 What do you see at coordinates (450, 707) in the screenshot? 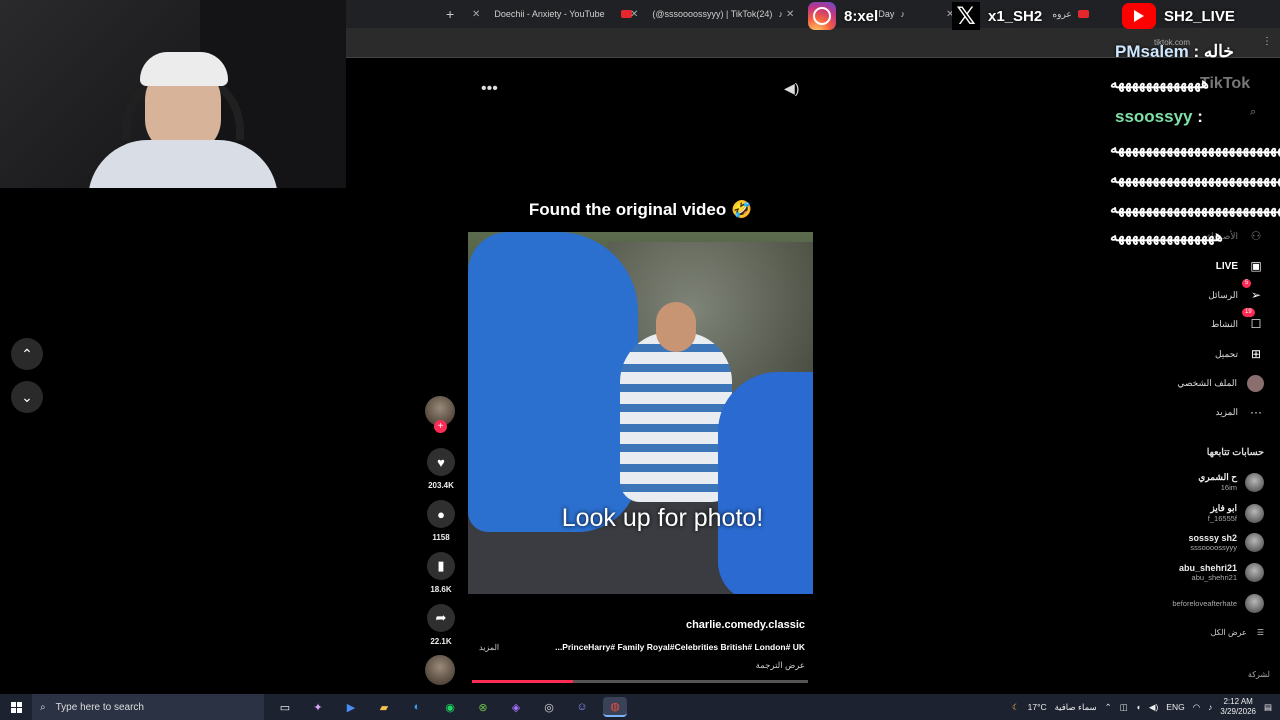
I see `spotify-icon: ◉` at bounding box center [450, 707].